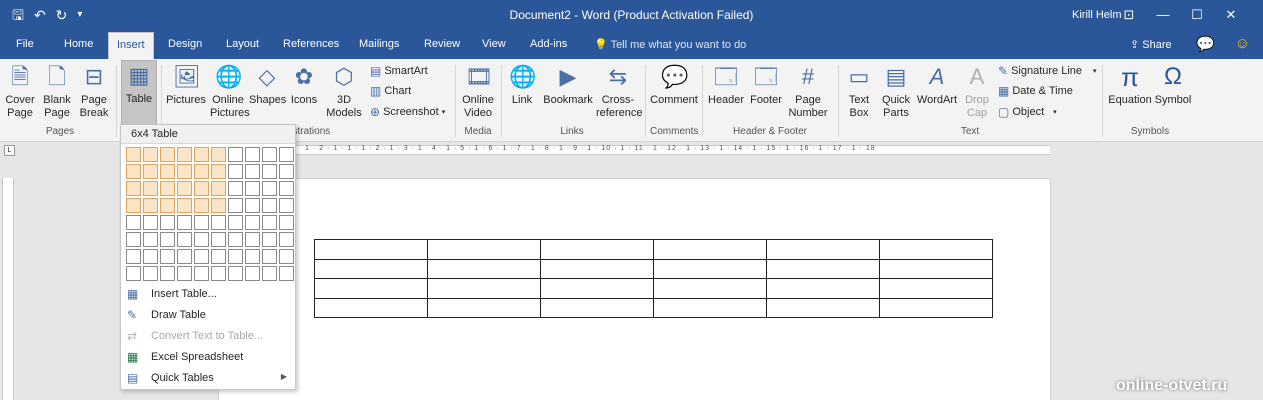  I want to click on online-video-button: 🎞 Online Video, so click(478, 91).